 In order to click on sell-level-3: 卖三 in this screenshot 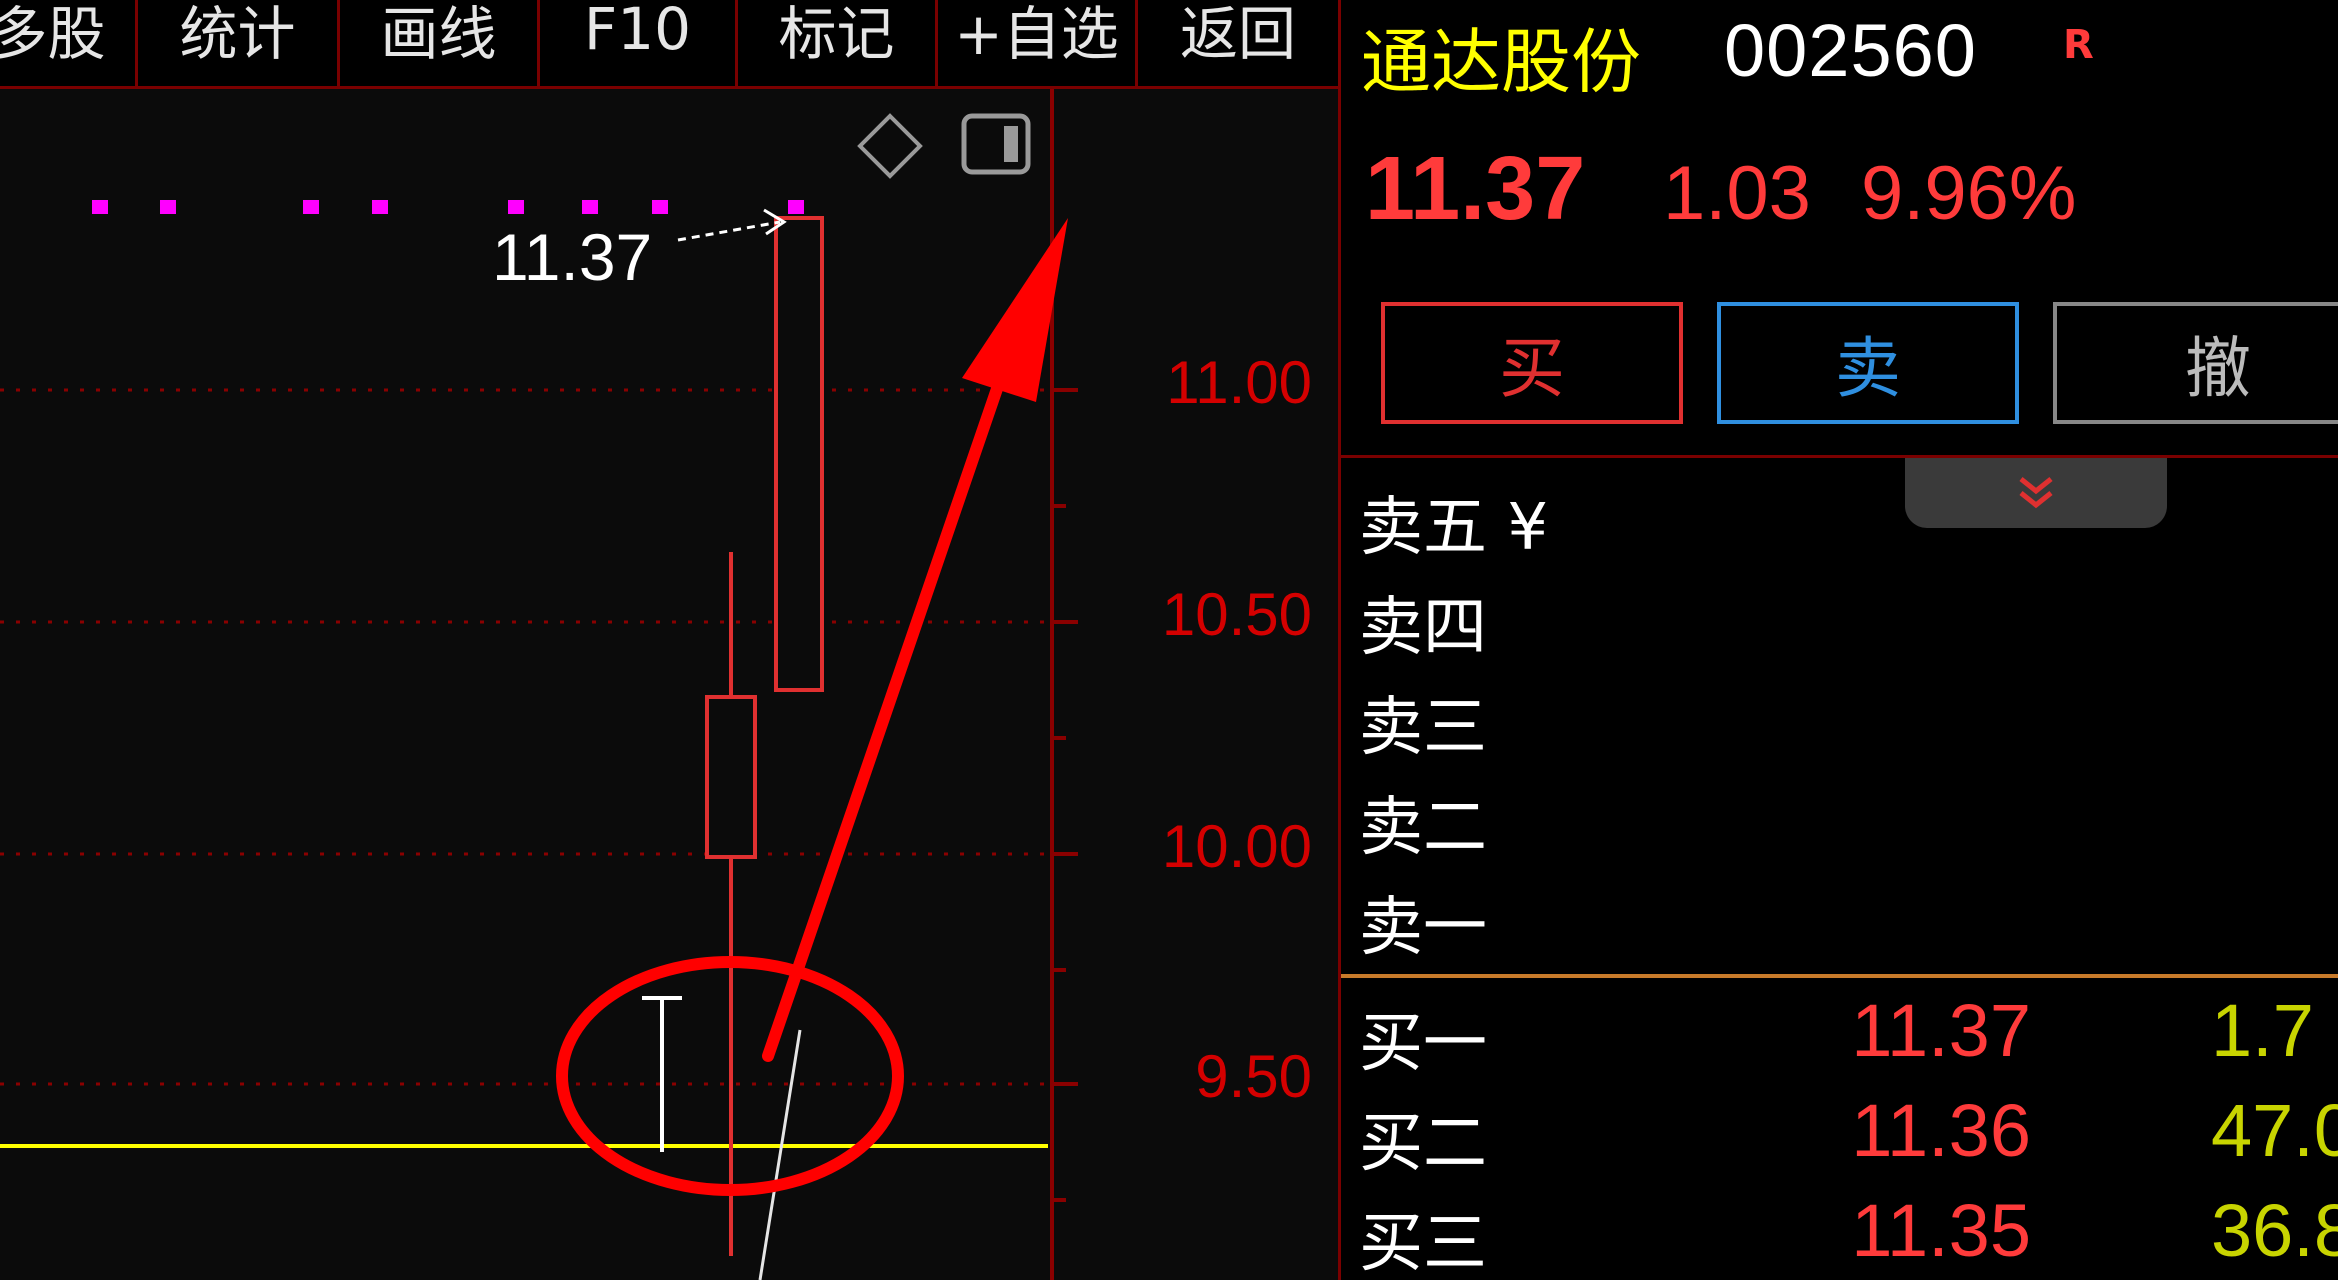, I will do `click(1848, 726)`.